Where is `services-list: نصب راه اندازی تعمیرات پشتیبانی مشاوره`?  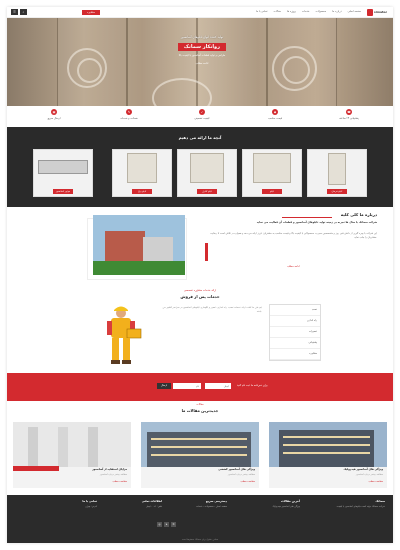 services-list: نصب راه اندازی تعمیرات پشتیبانی مشاوره is located at coordinates (295, 332).